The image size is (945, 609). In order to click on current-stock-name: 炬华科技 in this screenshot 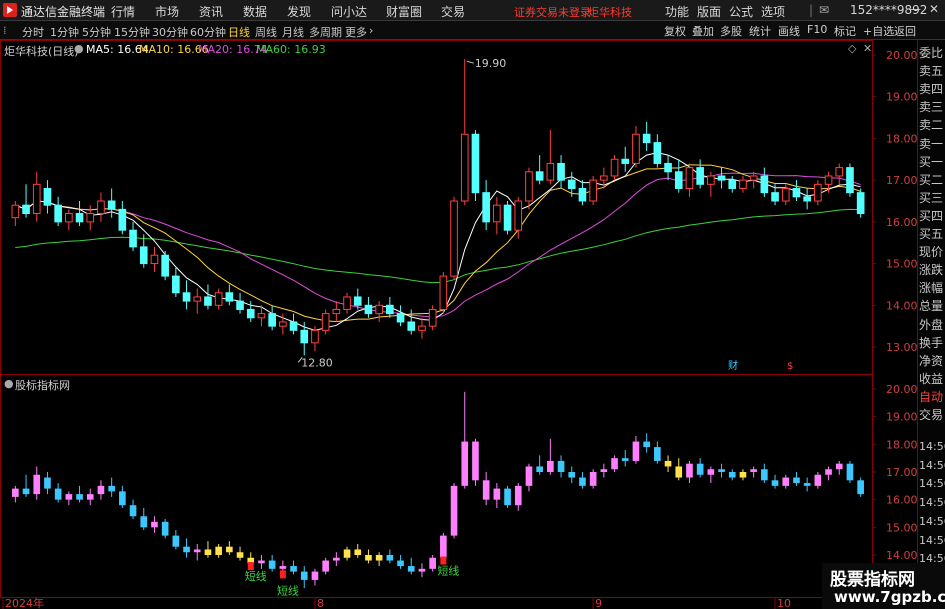, I will do `click(610, 12)`.